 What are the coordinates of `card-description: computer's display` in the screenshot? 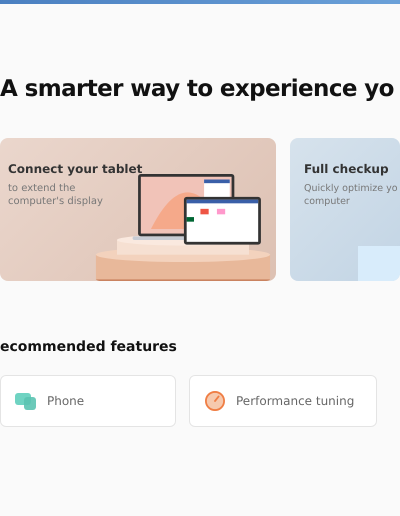 It's located at (56, 201).